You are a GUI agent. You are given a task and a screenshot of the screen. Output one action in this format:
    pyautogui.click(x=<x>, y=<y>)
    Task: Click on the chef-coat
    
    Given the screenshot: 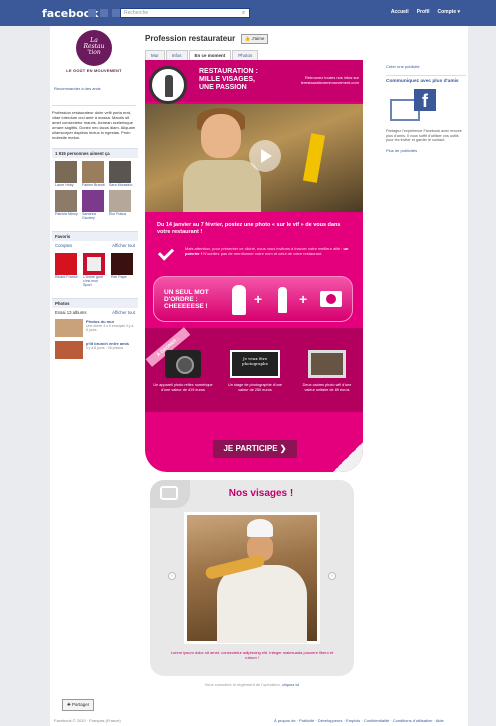 What is the action you would take?
    pyautogui.click(x=262, y=604)
    